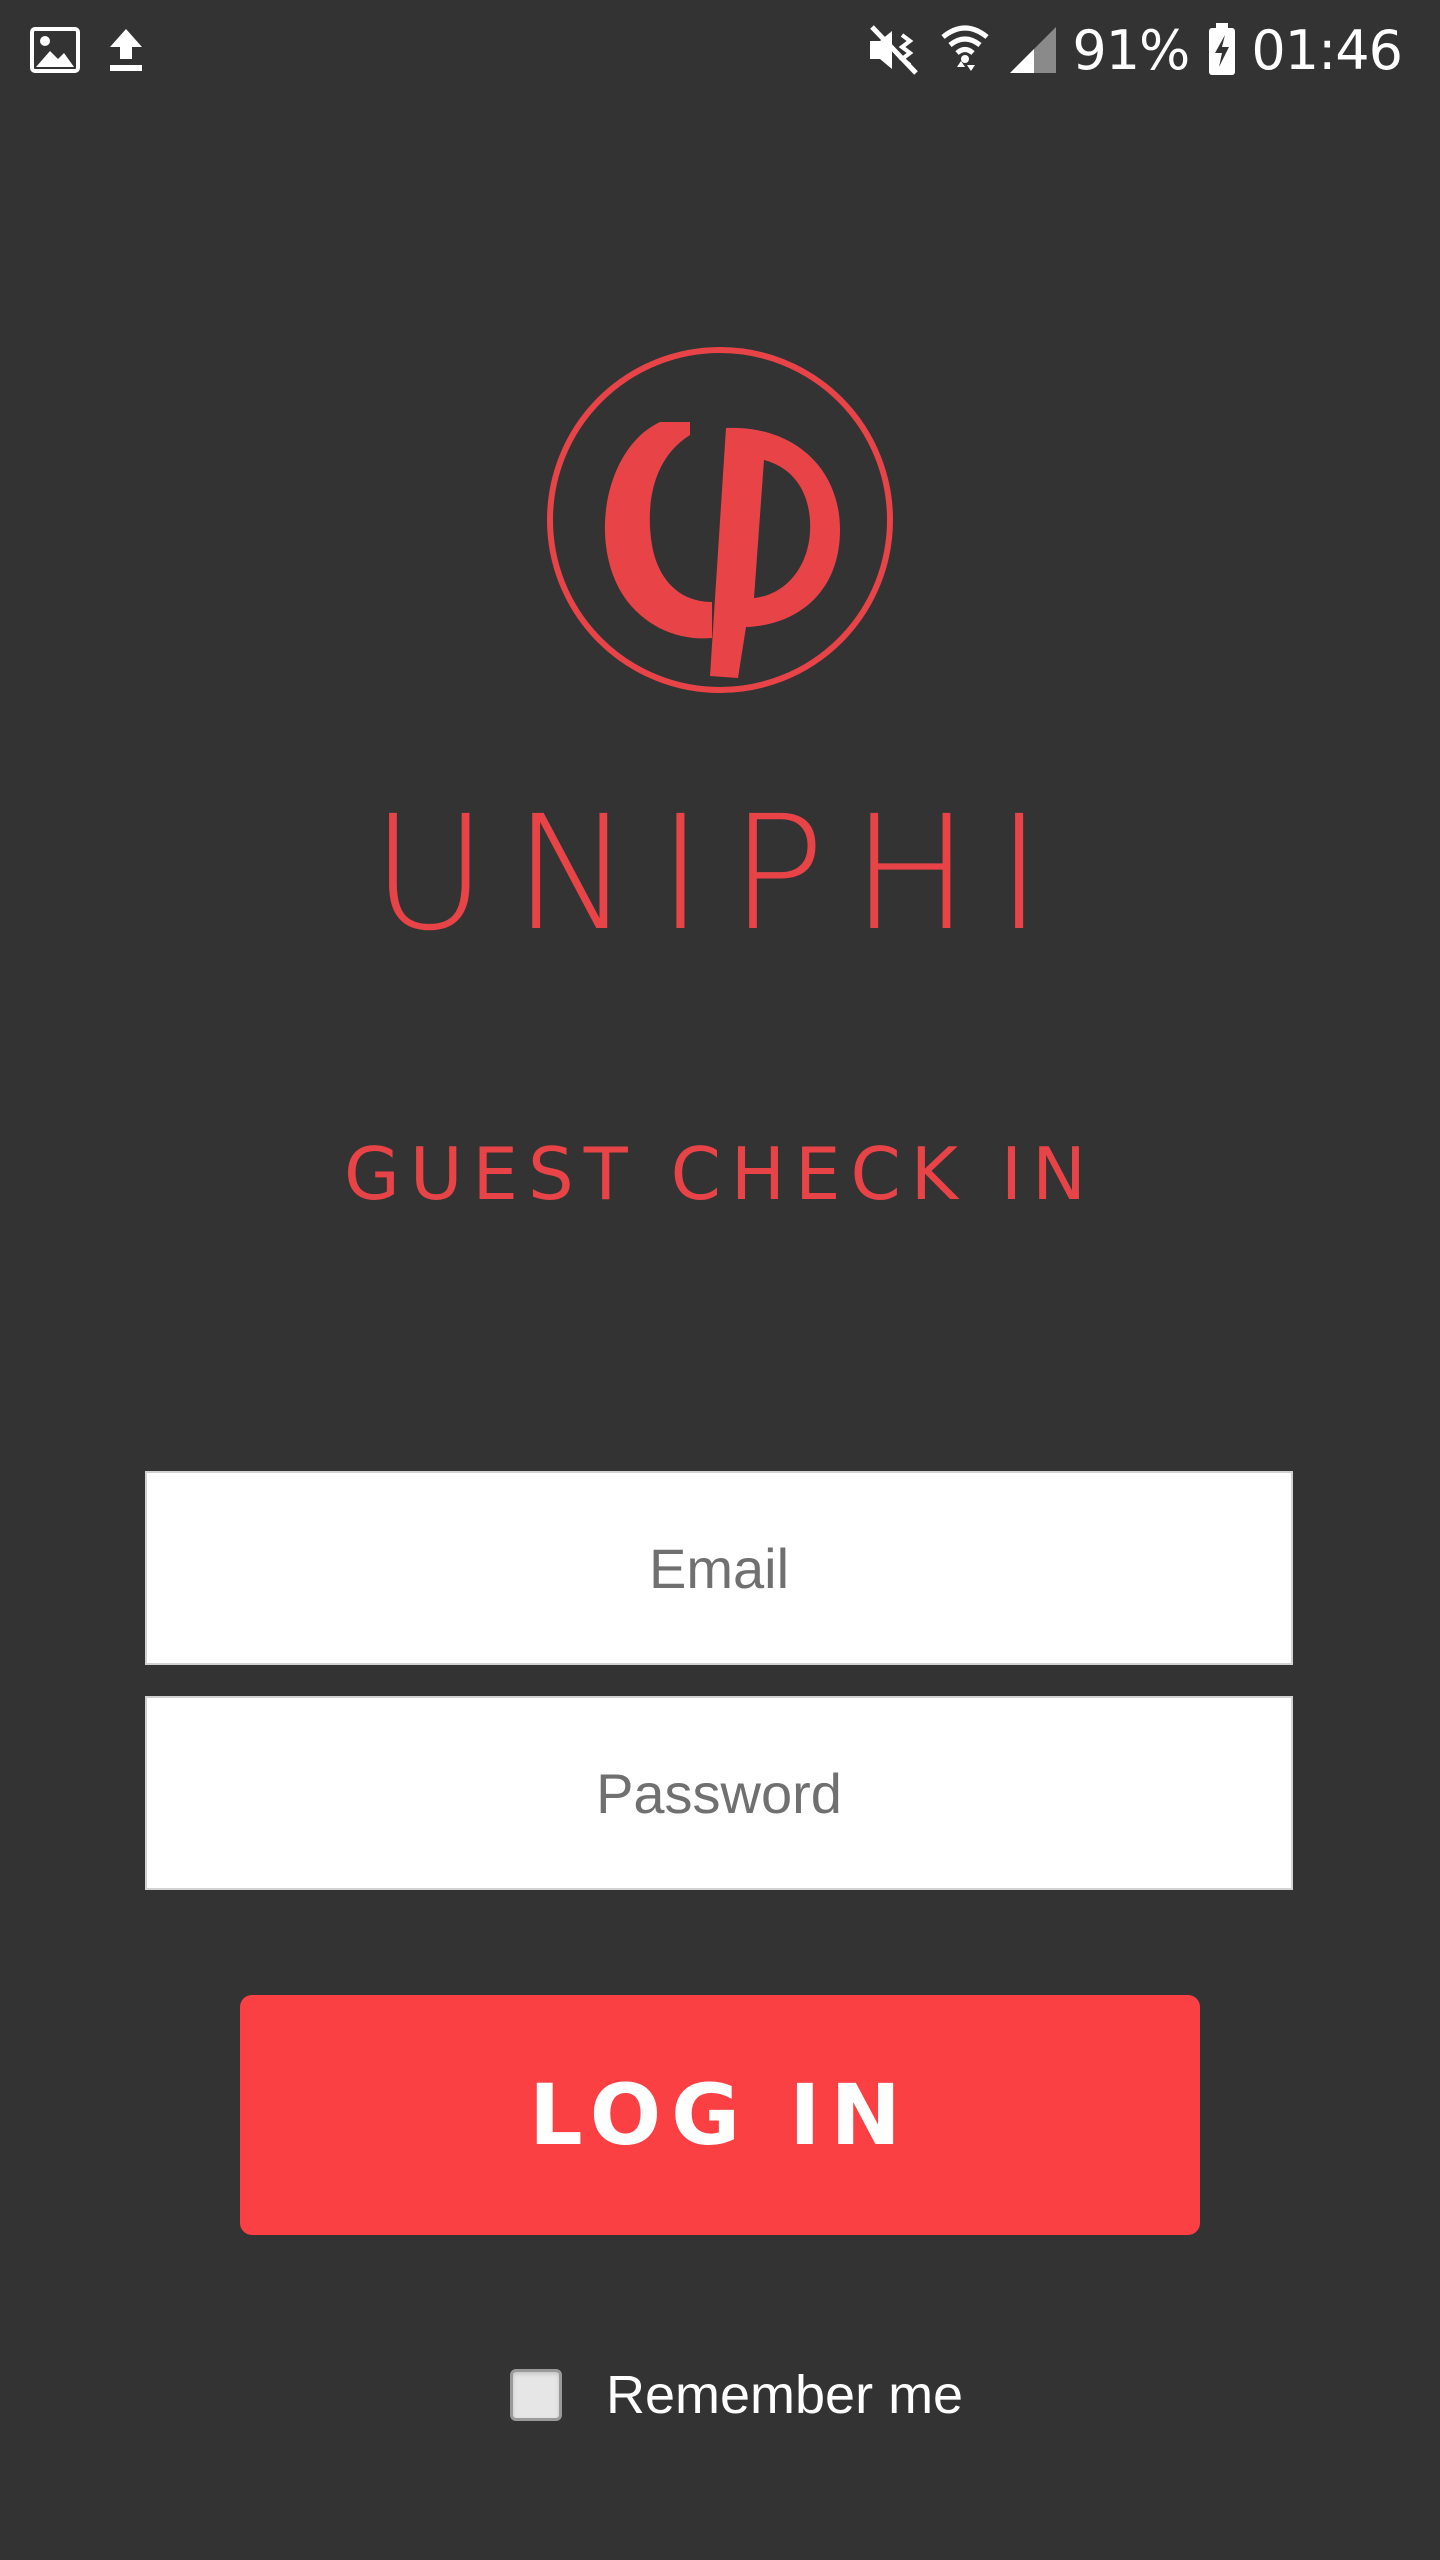 This screenshot has height=2560, width=1440. What do you see at coordinates (720, 874) in the screenshot?
I see `brand-name: UNIPHI` at bounding box center [720, 874].